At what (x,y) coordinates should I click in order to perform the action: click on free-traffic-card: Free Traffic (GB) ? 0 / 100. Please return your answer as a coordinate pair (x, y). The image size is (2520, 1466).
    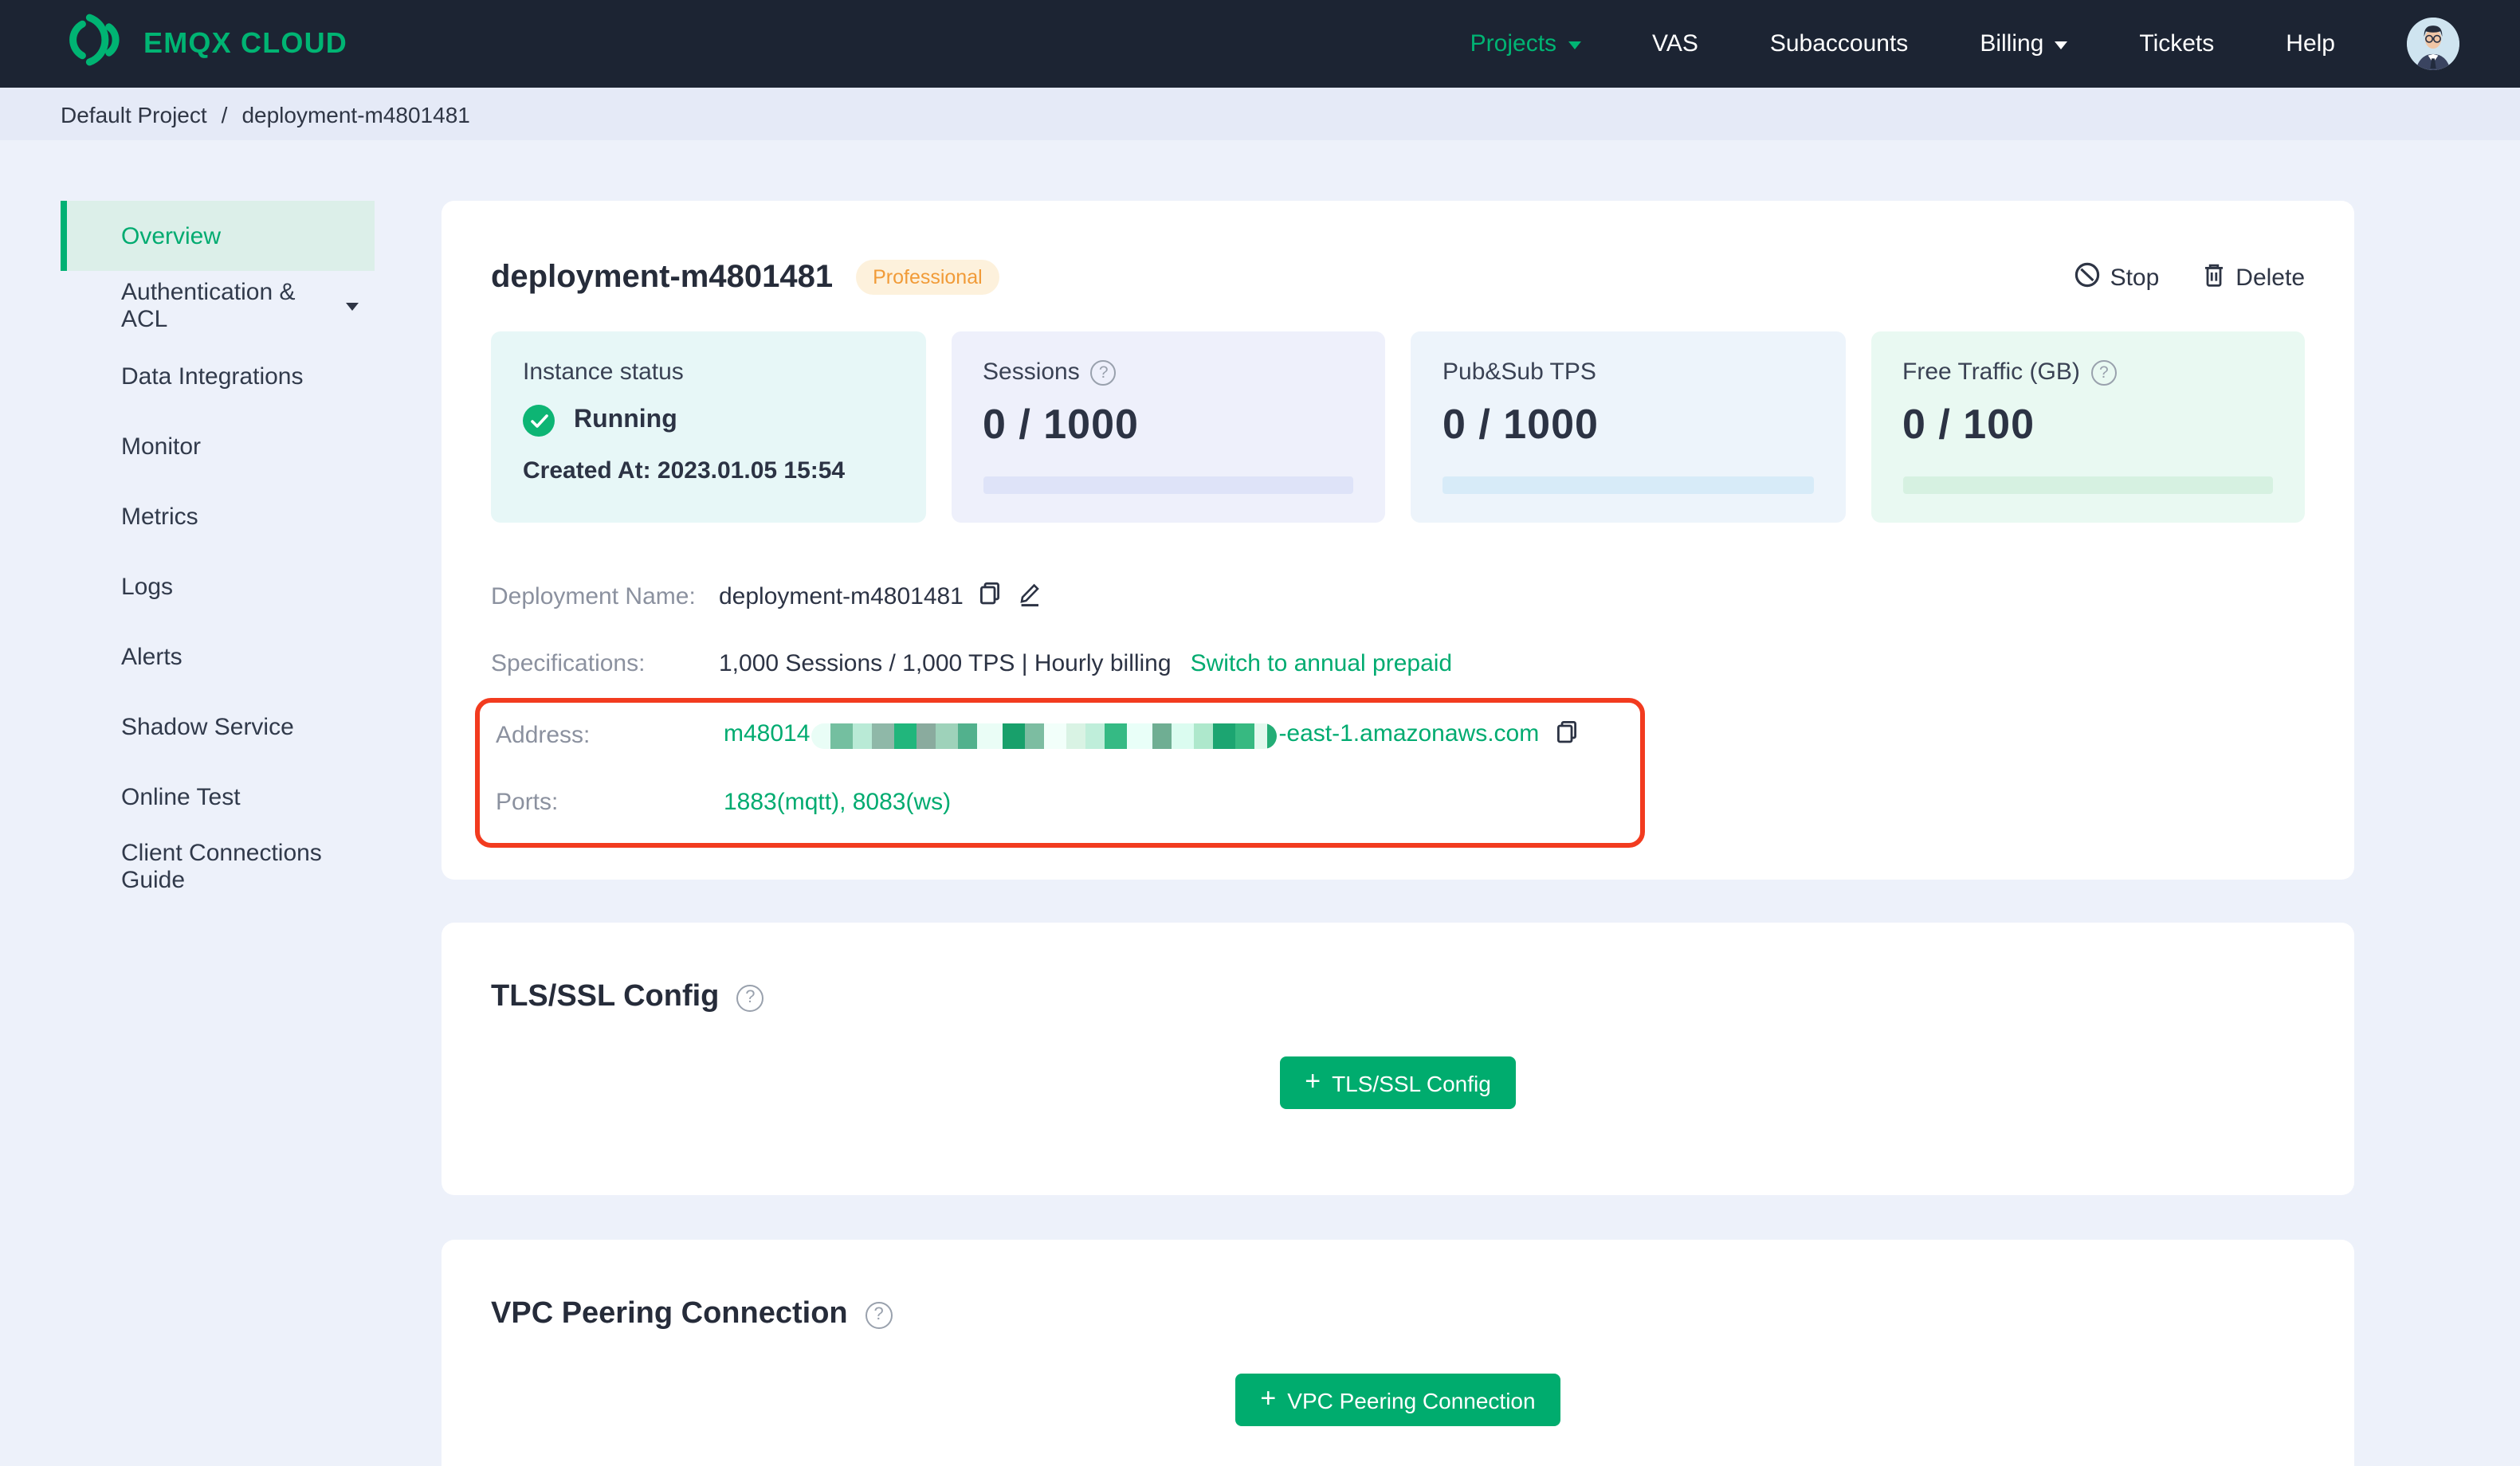
    Looking at the image, I should click on (2087, 427).